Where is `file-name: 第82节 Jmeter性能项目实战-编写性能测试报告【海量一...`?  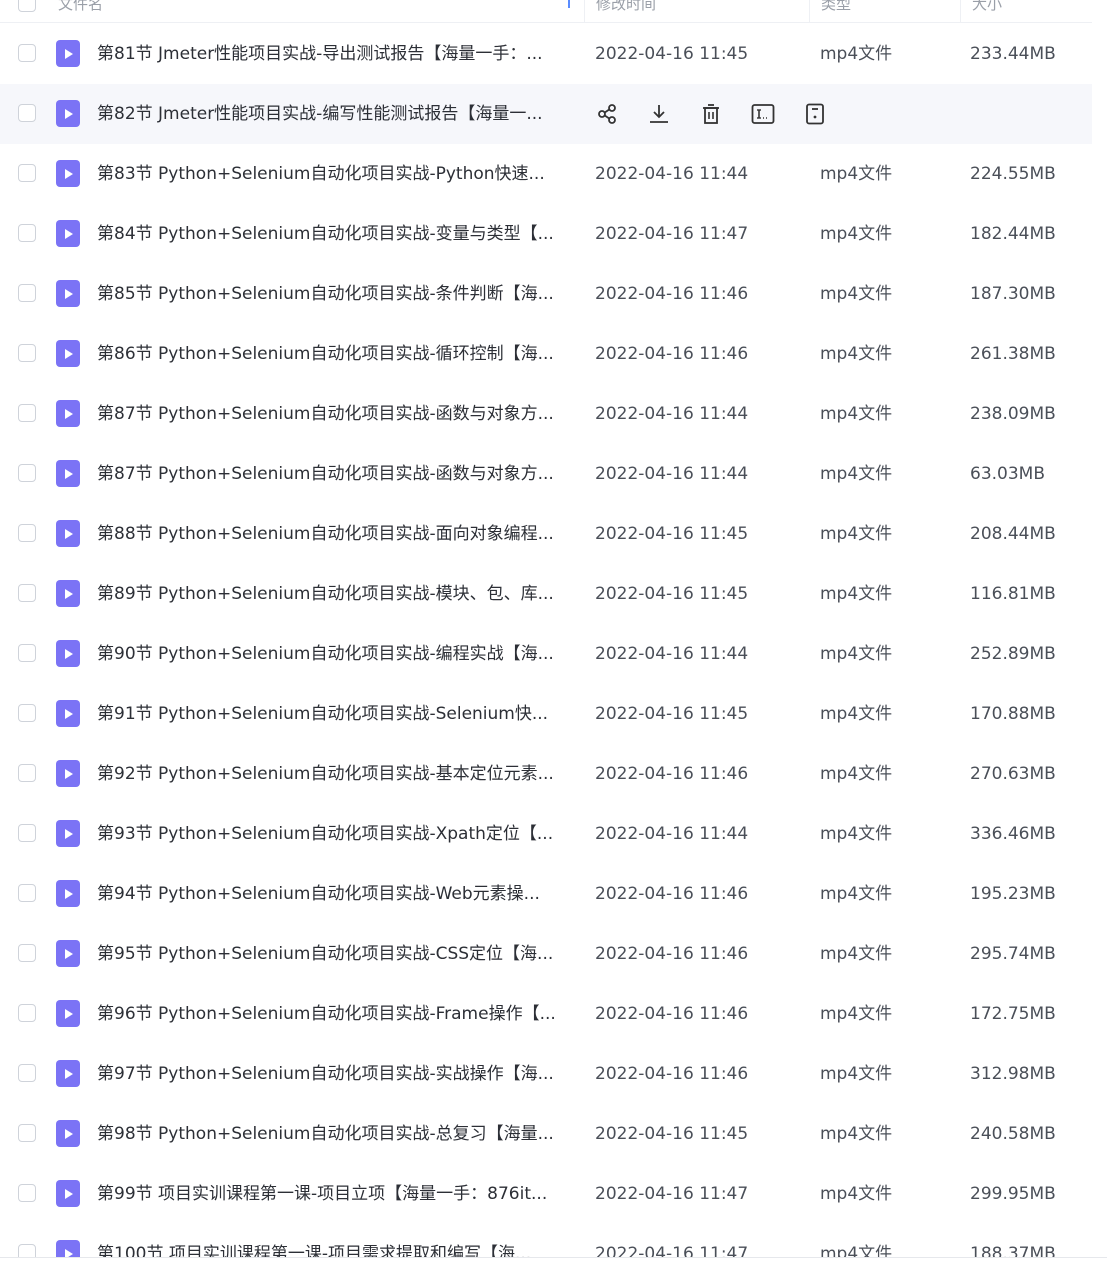 file-name: 第82节 Jmeter性能项目实战-编写性能测试报告【海量一... is located at coordinates (336, 114).